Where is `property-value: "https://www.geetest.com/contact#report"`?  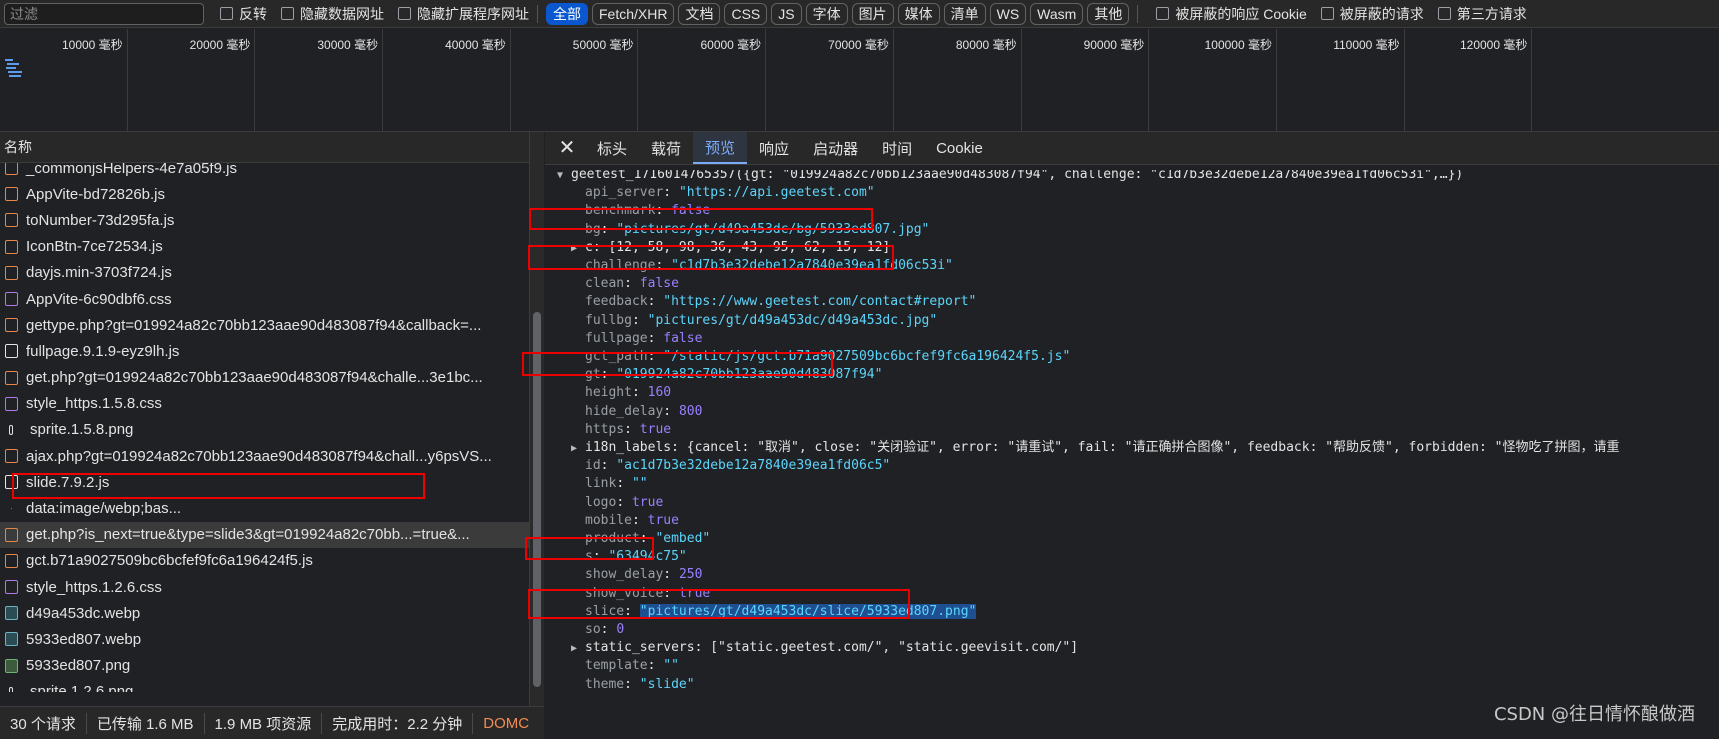 property-value: "https://www.geetest.com/contact#report" is located at coordinates (820, 302).